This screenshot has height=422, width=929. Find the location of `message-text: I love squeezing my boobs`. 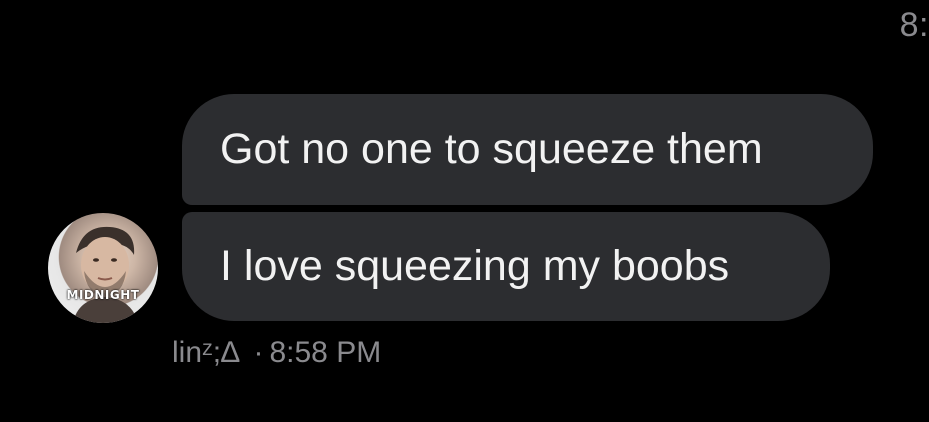

message-text: I love squeezing my boobs is located at coordinates (475, 266).